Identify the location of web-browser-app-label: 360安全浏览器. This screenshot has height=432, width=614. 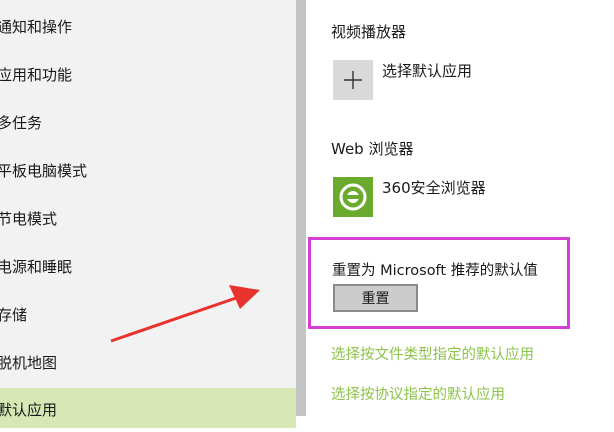
(434, 188).